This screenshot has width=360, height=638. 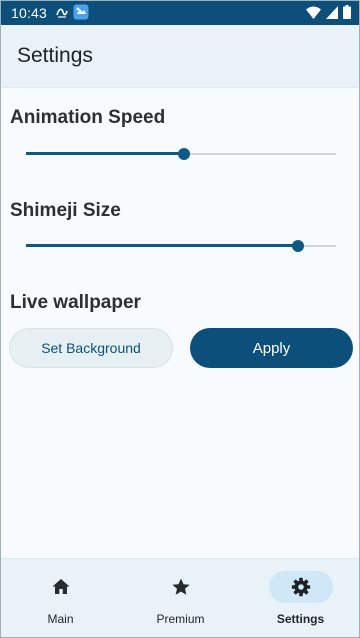 What do you see at coordinates (61, 587) in the screenshot?
I see `home-icon` at bounding box center [61, 587].